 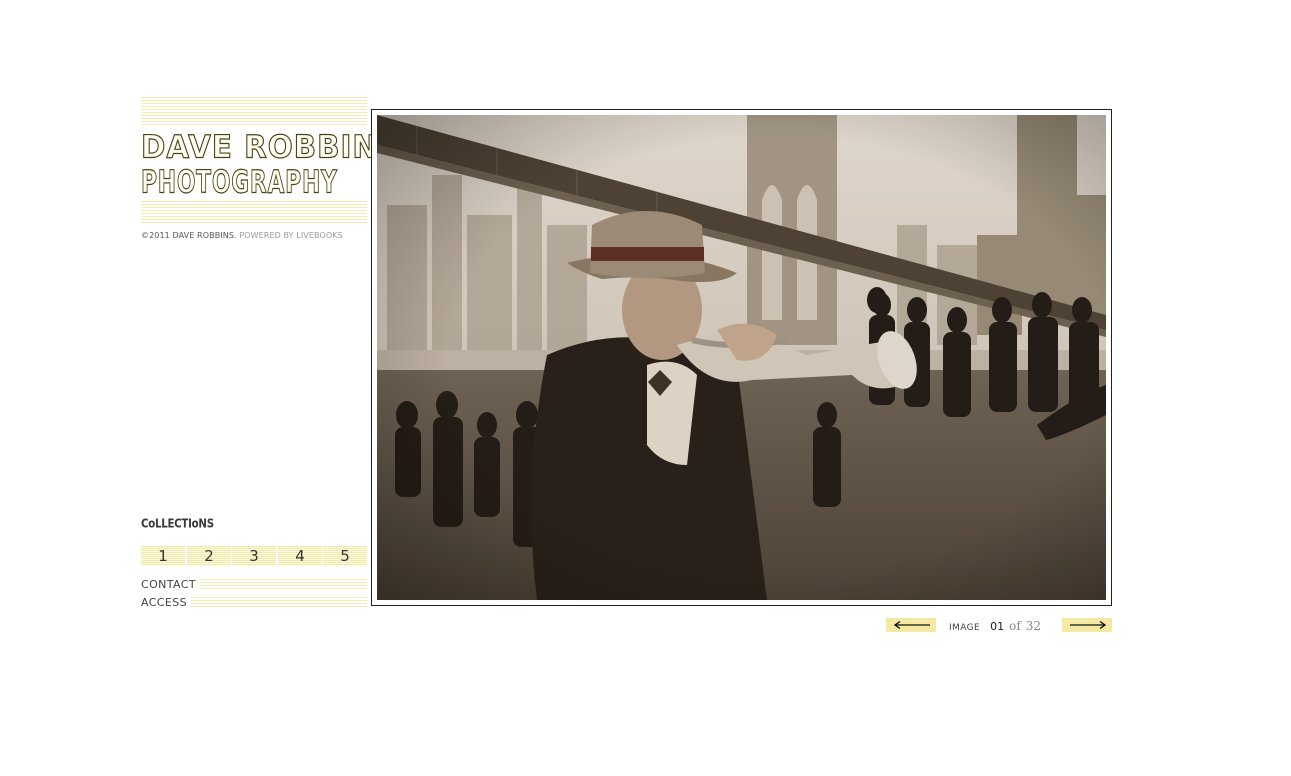 I want to click on logo-stripe-bottom, so click(x=254, y=213).